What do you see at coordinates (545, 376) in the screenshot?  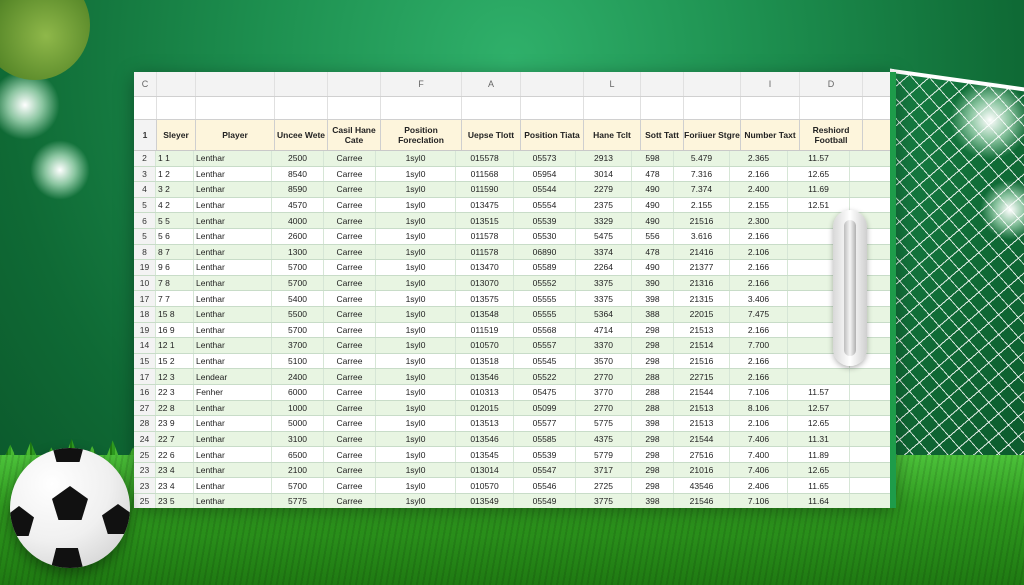 I see `table-cell: 05522` at bounding box center [545, 376].